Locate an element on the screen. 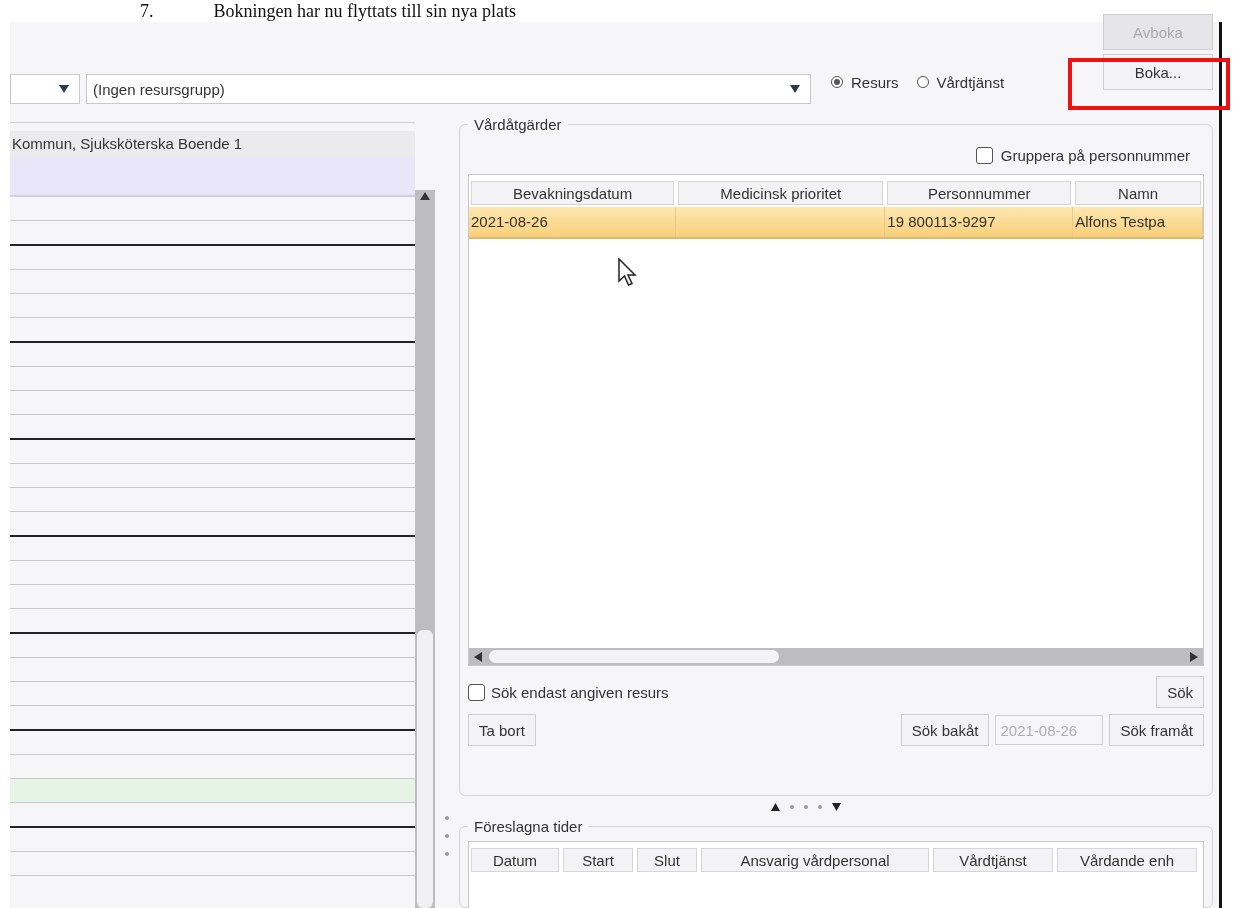 This screenshot has height=908, width=1234. checkbox-label: Sök endast angiven resurs is located at coordinates (580, 692).